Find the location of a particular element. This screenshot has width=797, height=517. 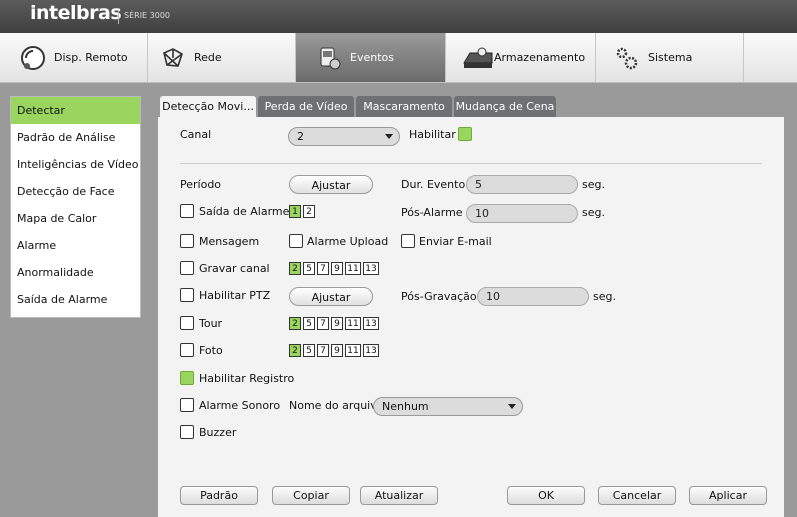

copiar-button: Copiar is located at coordinates (311, 495).